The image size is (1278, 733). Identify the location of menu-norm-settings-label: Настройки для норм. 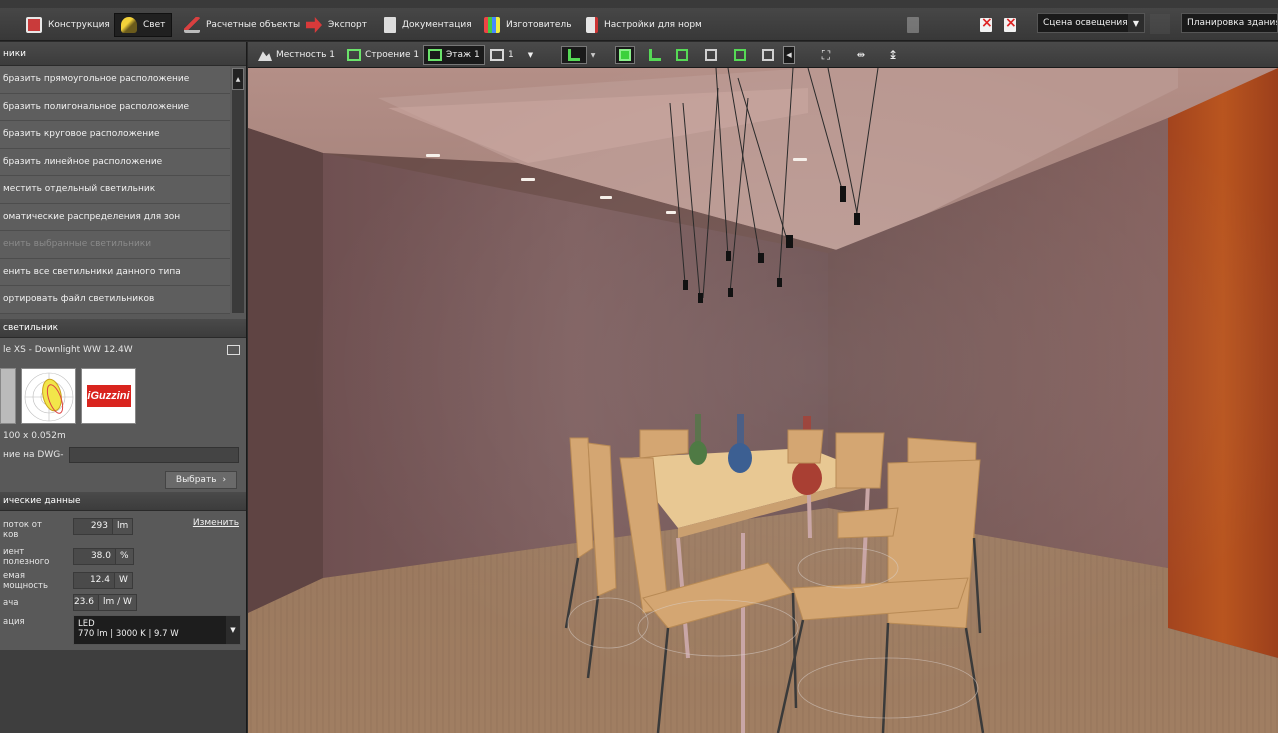
(653, 25).